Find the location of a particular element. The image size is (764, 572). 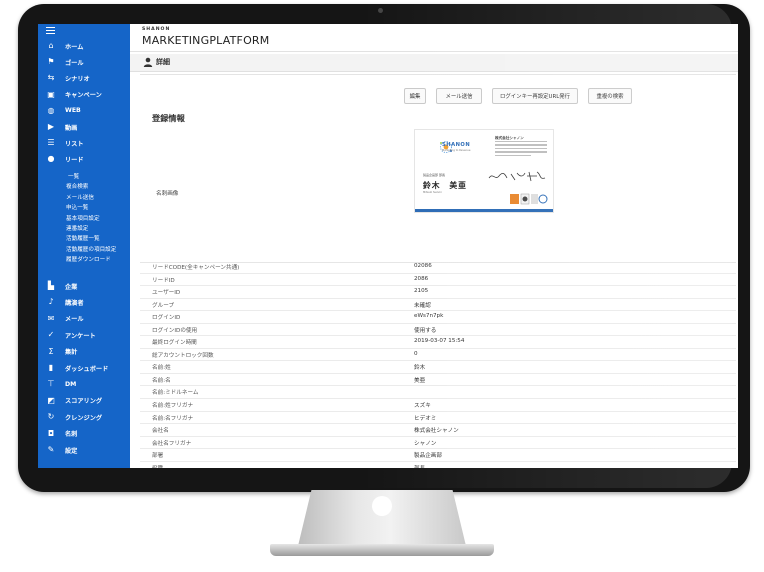

sidebar-item-2-items: ⇆ シナリオ is located at coordinates (84, 78).